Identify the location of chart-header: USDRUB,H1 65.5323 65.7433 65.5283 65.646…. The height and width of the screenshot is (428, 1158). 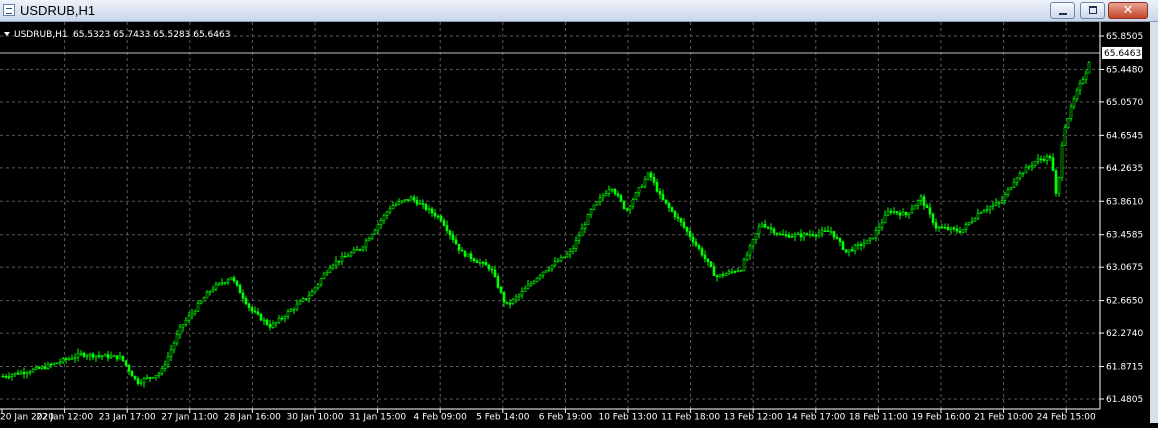
(117, 35).